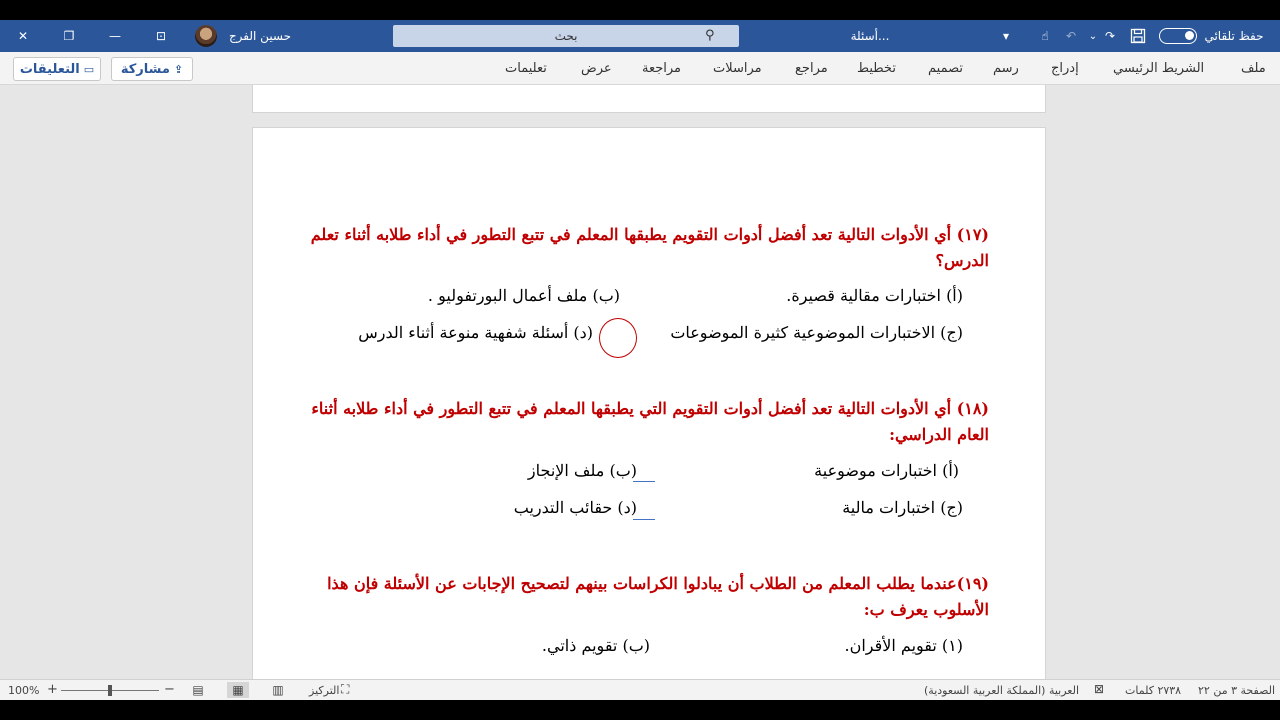  What do you see at coordinates (886, 470) in the screenshot?
I see `q18-option-a: (أ) اختبارات موضوعية` at bounding box center [886, 470].